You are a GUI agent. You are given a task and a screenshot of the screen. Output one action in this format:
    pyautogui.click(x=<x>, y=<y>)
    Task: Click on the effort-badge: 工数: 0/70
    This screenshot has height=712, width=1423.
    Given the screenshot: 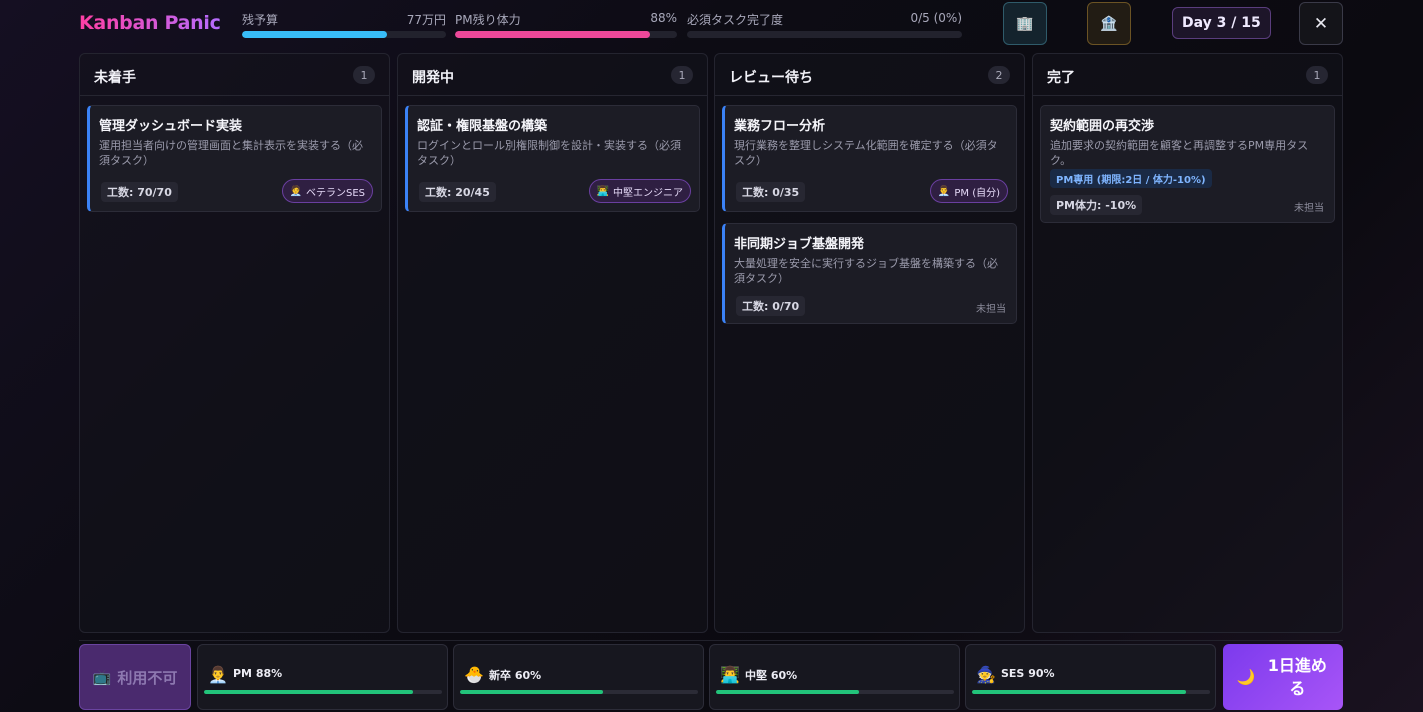 What is the action you would take?
    pyautogui.click(x=771, y=306)
    